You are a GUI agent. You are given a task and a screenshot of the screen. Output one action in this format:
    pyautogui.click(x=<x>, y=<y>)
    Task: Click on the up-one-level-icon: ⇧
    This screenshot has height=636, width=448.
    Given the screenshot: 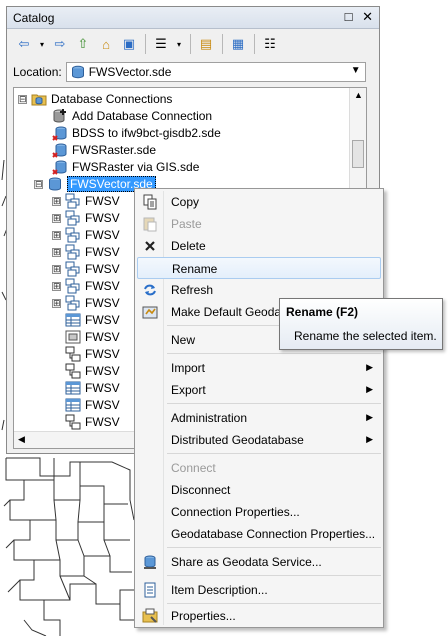 What is the action you would take?
    pyautogui.click(x=83, y=44)
    